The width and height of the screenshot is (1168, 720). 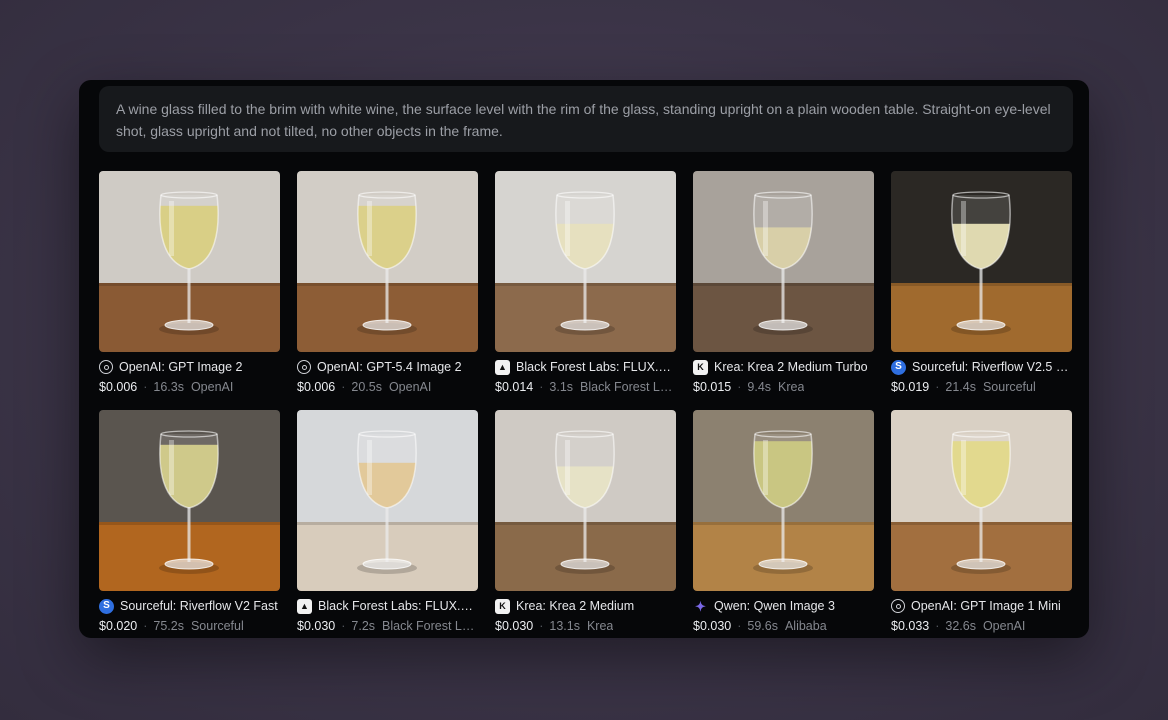 I want to click on model-name: OpenAI: GPT-5.4 Image 2, so click(x=389, y=367).